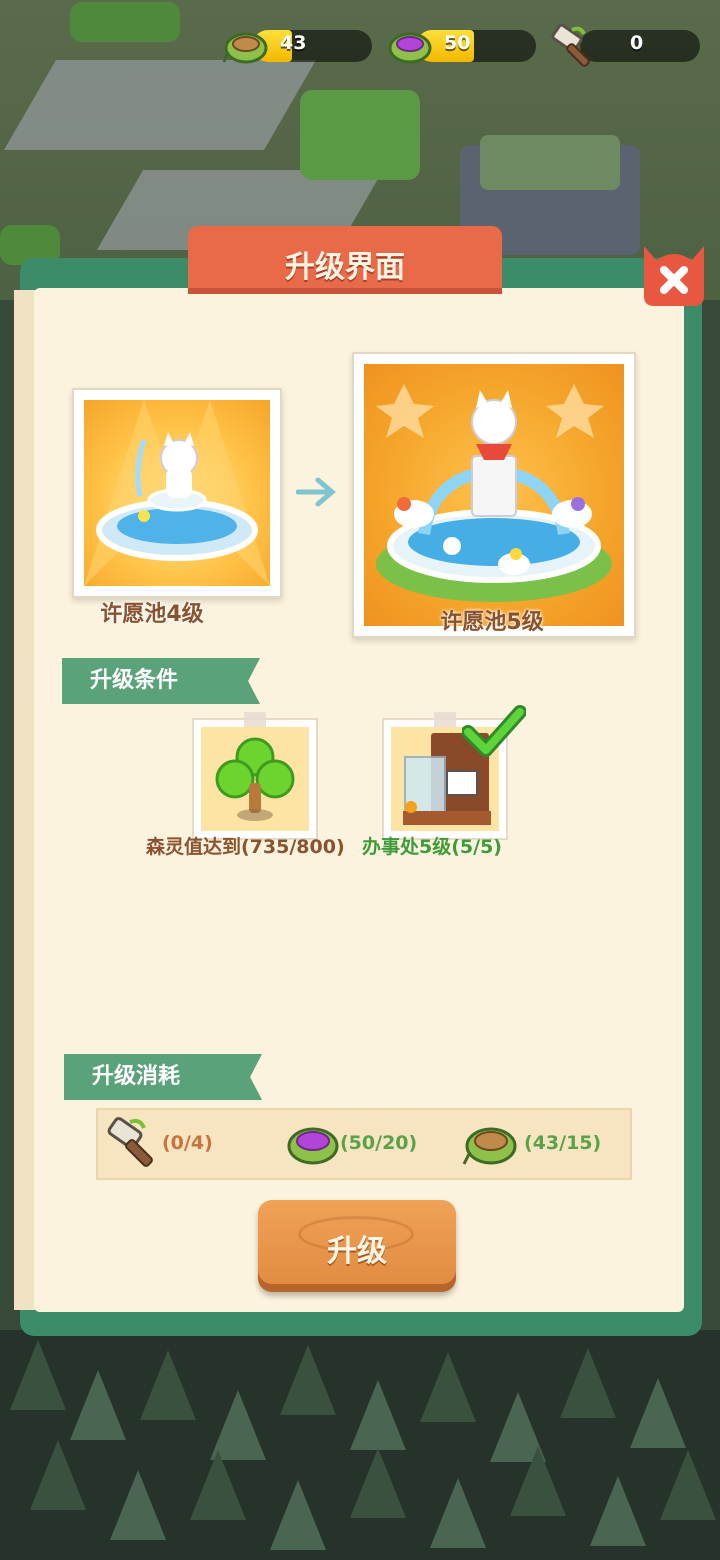 The height and width of the screenshot is (1560, 720). I want to click on conditions-header: 升级条件, so click(161, 681).